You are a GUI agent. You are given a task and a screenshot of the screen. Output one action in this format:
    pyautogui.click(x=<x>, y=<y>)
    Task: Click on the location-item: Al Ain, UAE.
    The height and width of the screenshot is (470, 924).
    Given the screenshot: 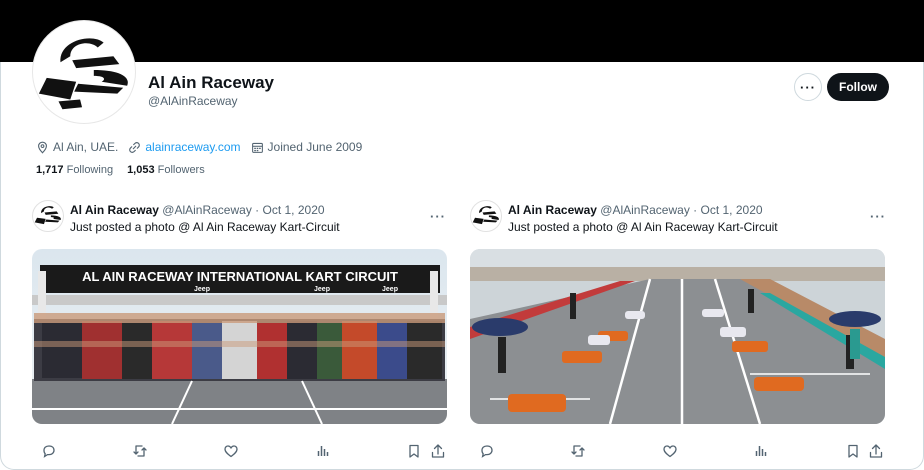 What is the action you would take?
    pyautogui.click(x=77, y=147)
    